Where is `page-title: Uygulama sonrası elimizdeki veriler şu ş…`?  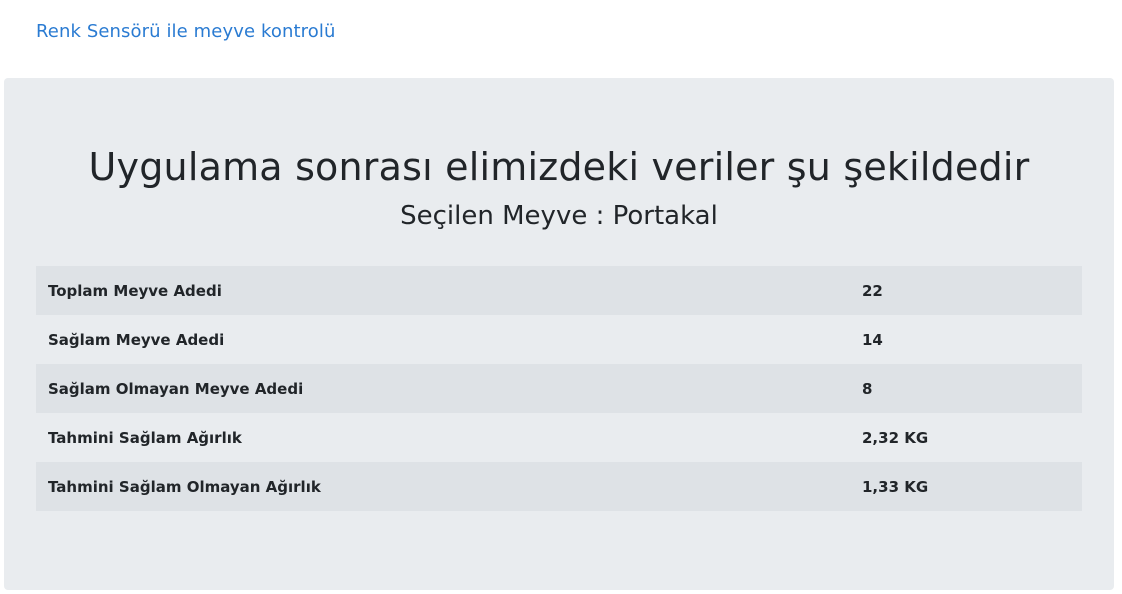
page-title: Uygulama sonrası elimizdeki veriler şu ş… is located at coordinates (559, 167).